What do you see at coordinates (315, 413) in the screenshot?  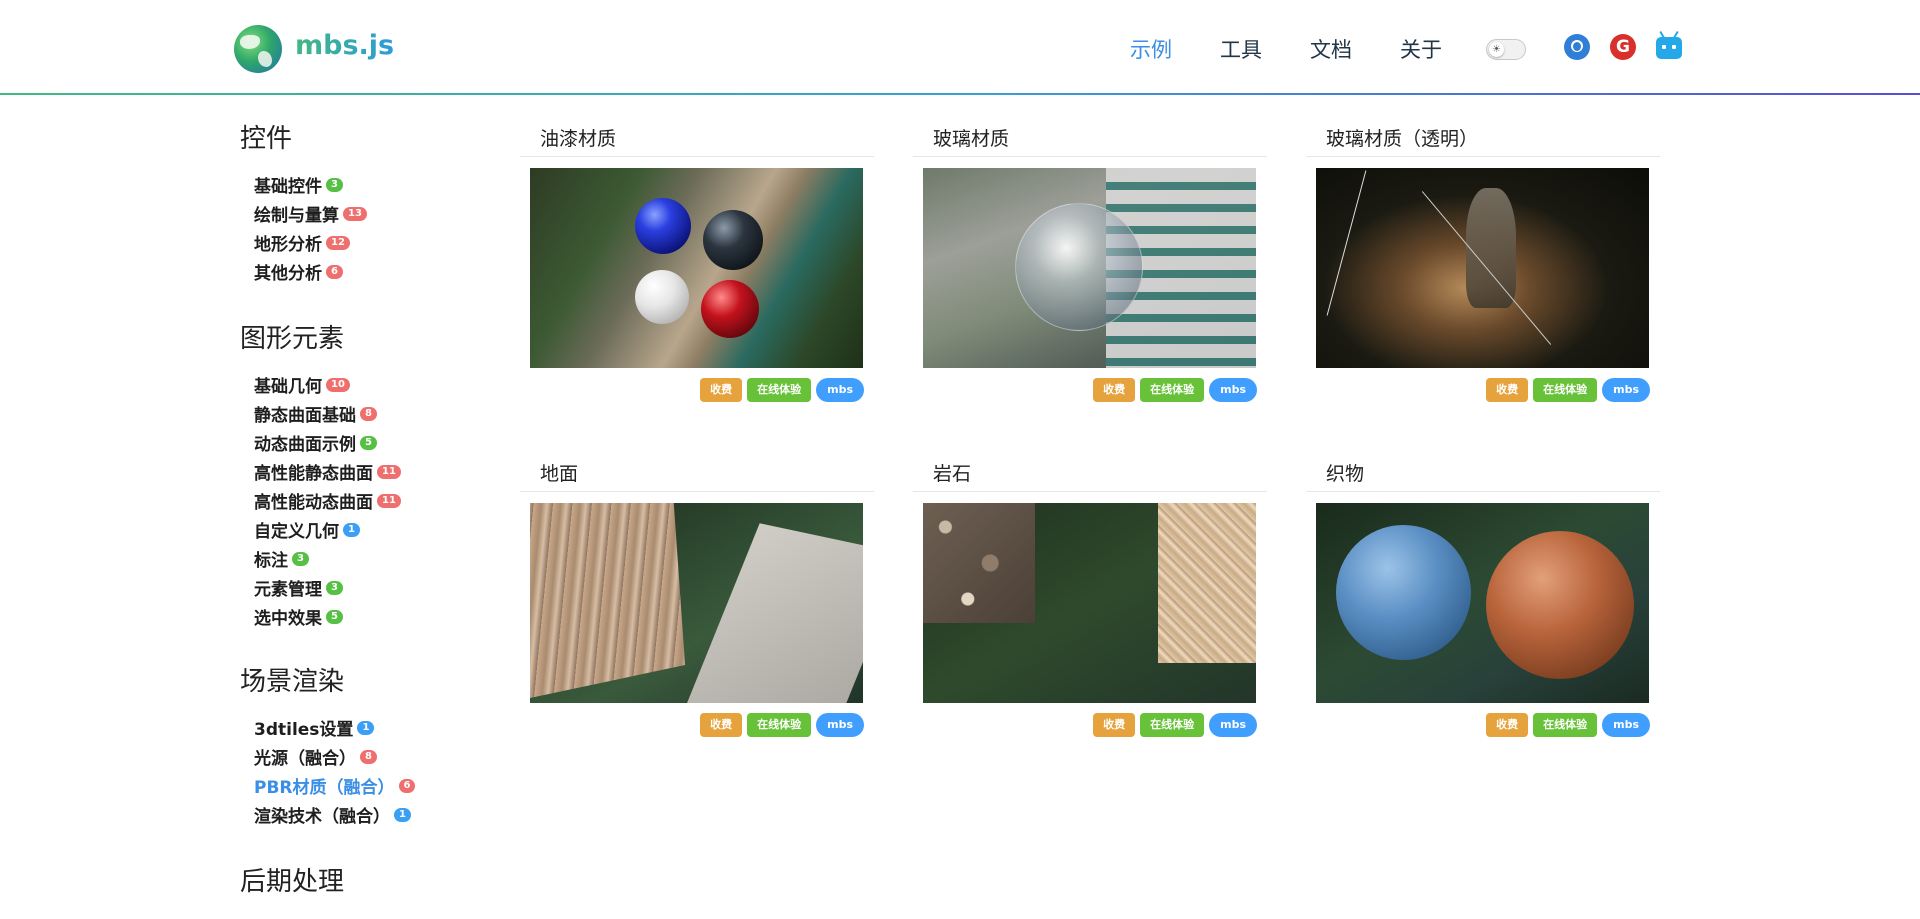 I see `sidebar-item: 静态曲面基础 8` at bounding box center [315, 413].